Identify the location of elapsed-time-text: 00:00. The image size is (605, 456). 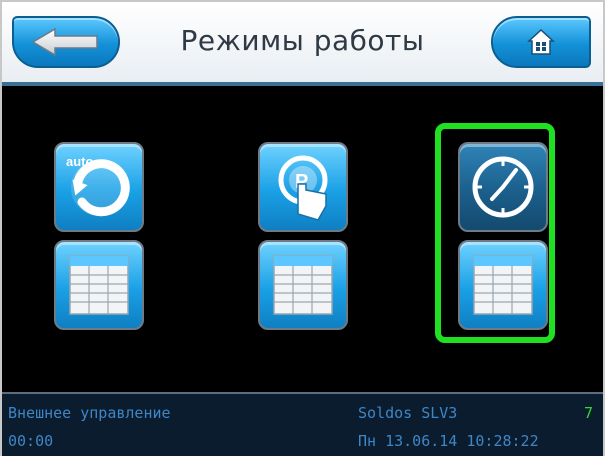
(31, 441).